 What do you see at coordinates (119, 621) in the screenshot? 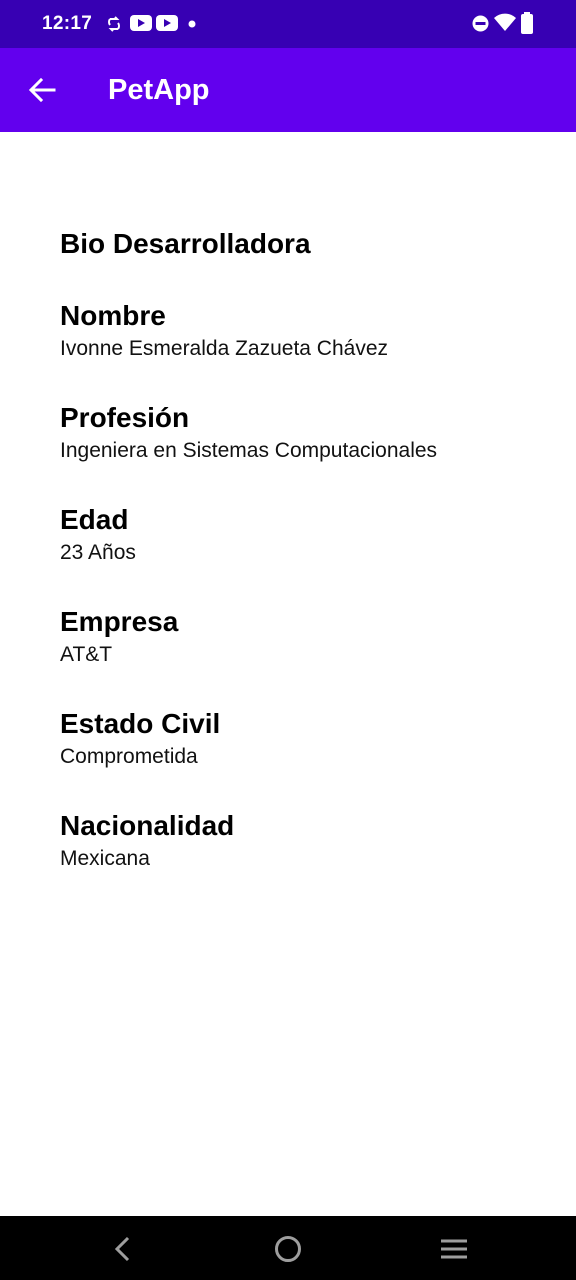
I see `field-label: Empresa` at bounding box center [119, 621].